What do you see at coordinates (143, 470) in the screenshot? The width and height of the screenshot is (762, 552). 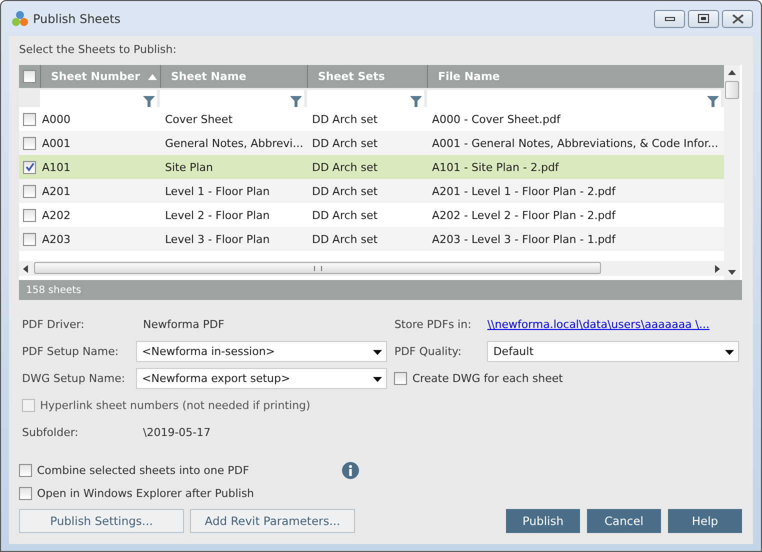 I see `checkbox-label: Combine selected sheets into one PDF` at bounding box center [143, 470].